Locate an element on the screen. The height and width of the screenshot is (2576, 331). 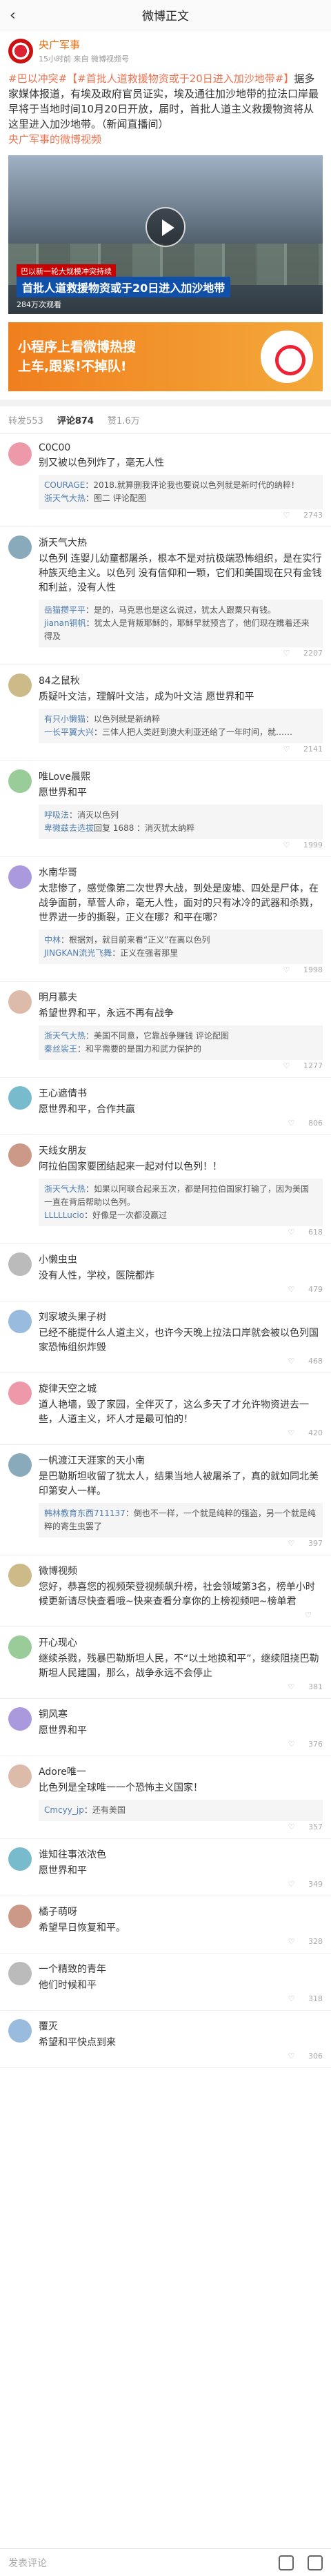
like-icon: ♡ 2743 is located at coordinates (303, 515).